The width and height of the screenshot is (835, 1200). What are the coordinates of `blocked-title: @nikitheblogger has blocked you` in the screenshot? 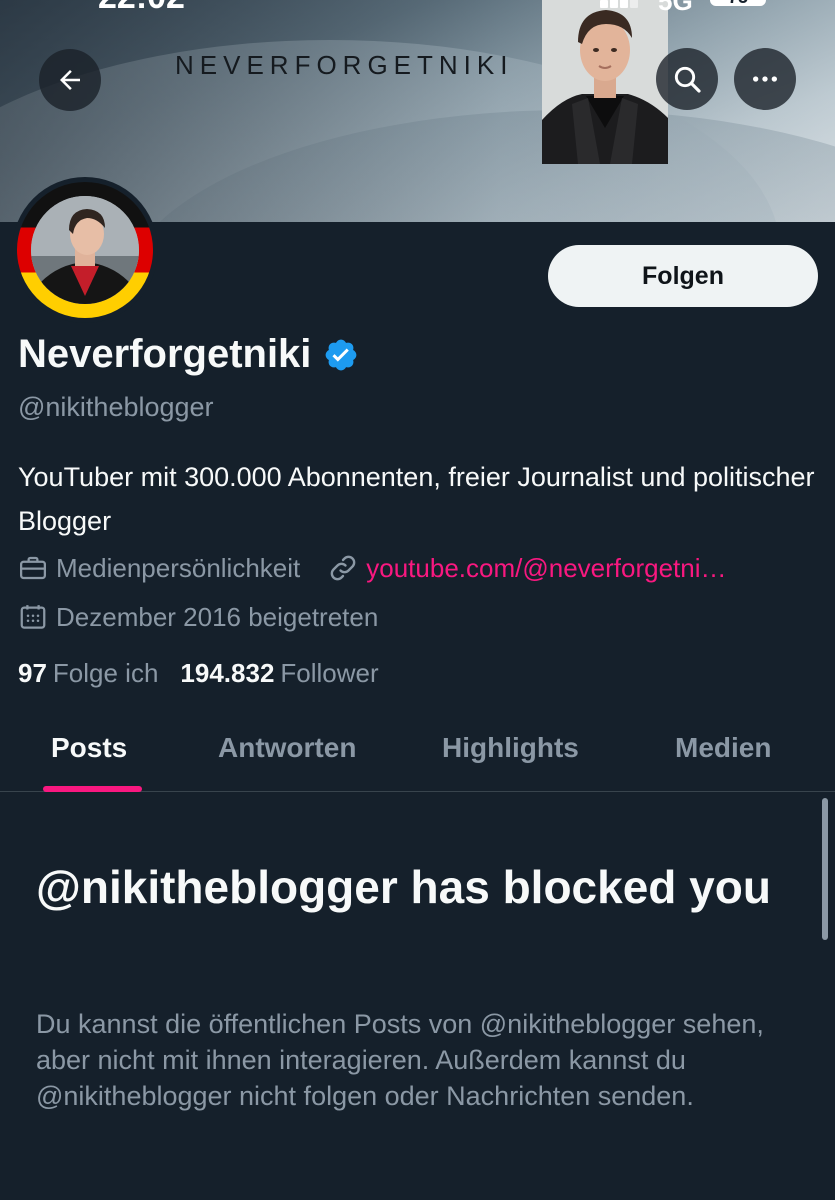 It's located at (403, 887).